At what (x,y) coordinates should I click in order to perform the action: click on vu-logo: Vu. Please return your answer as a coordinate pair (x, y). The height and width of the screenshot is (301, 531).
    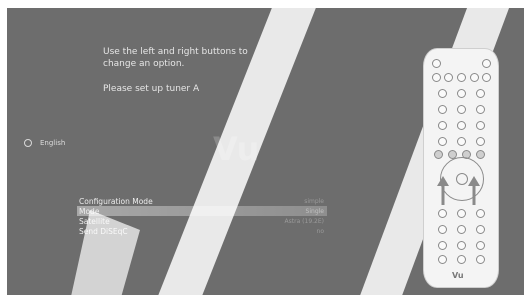
    Looking at the image, I should click on (236, 149).